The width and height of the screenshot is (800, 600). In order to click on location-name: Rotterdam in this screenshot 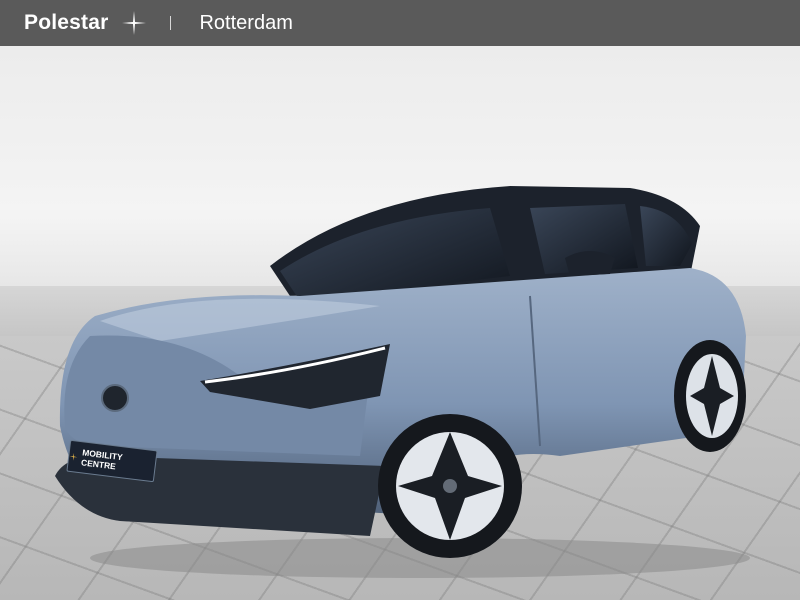, I will do `click(246, 22)`.